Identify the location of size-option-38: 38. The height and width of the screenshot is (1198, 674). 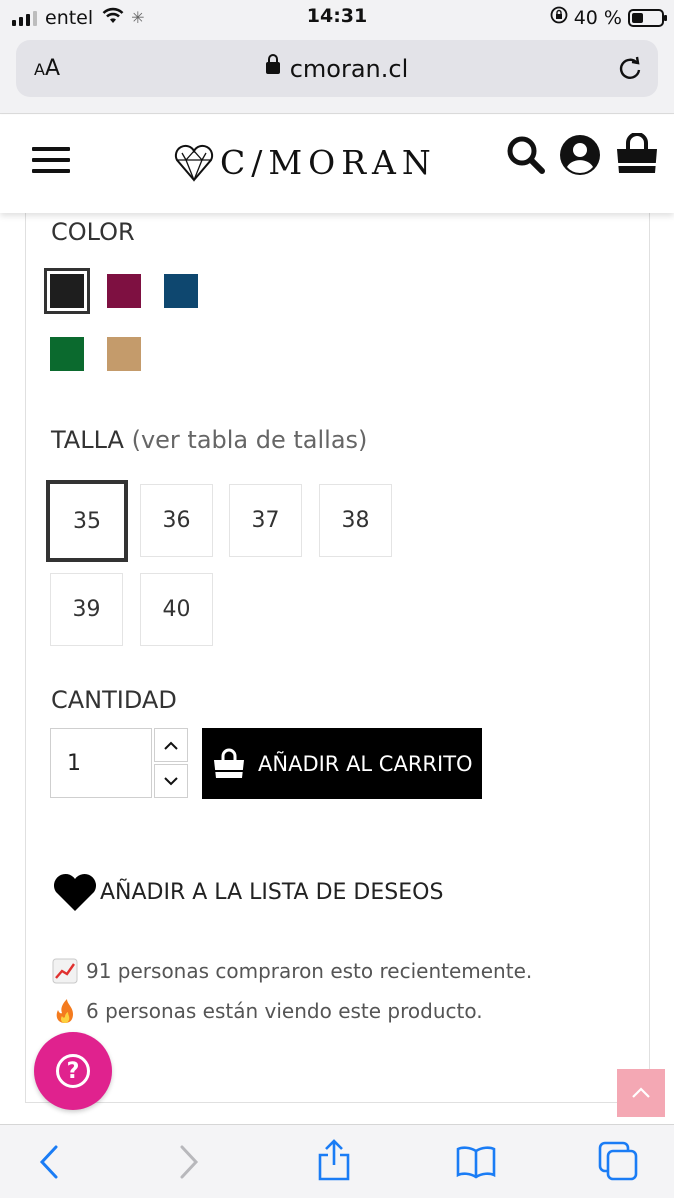
(355, 520).